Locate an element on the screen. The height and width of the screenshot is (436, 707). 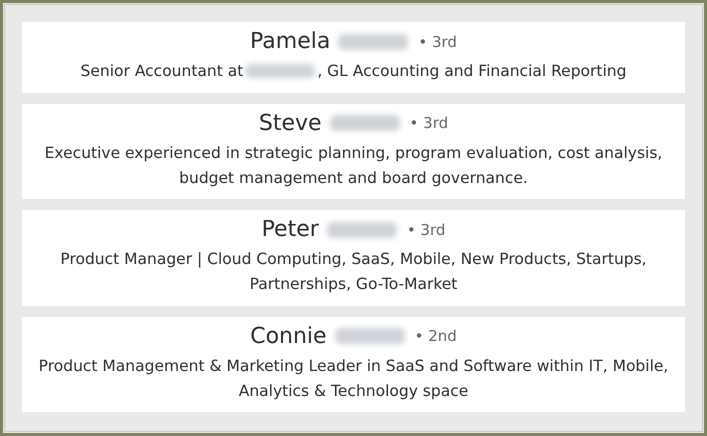
headline-text: Senior Accountant at is located at coordinates (162, 71).